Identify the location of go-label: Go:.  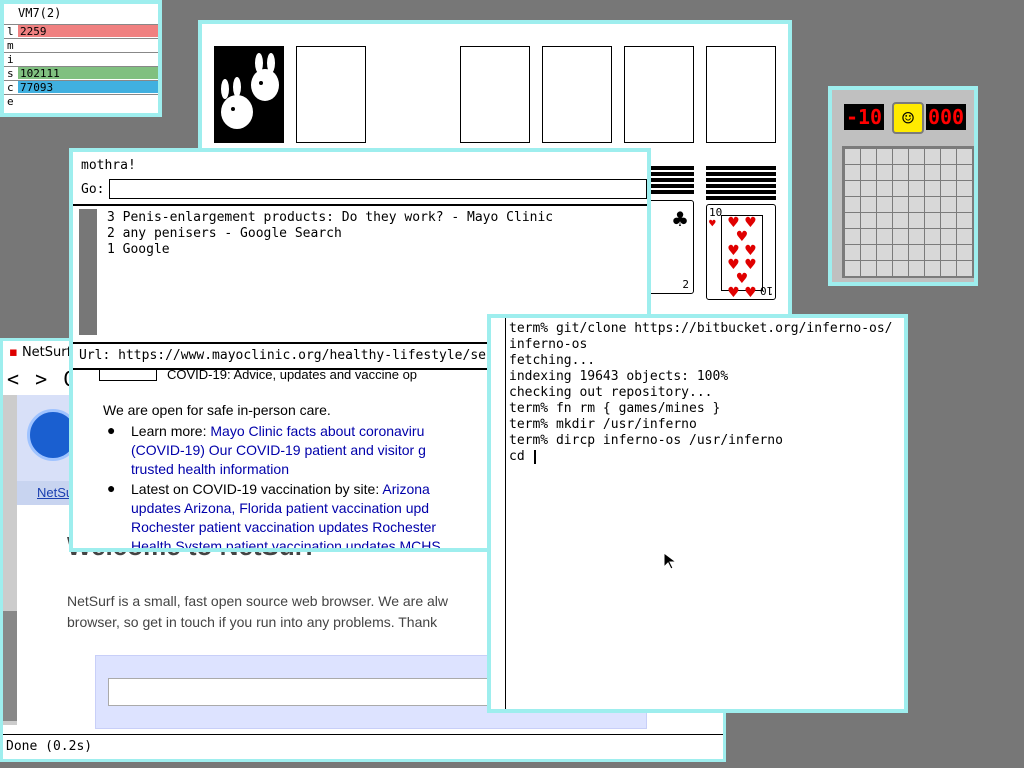
(93, 189).